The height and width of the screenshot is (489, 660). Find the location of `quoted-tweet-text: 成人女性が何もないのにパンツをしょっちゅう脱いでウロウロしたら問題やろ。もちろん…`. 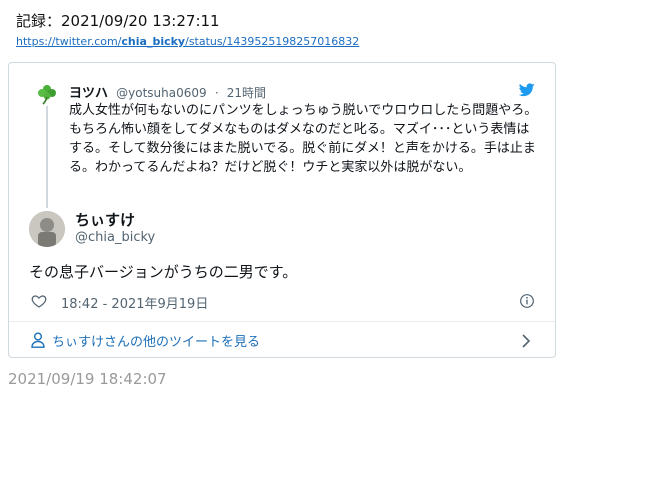

quoted-tweet-text: 成人女性が何もないのにパンツをしょっちゅう脱いでウロウロしたら問題やろ。もちろん… is located at coordinates (303, 139).